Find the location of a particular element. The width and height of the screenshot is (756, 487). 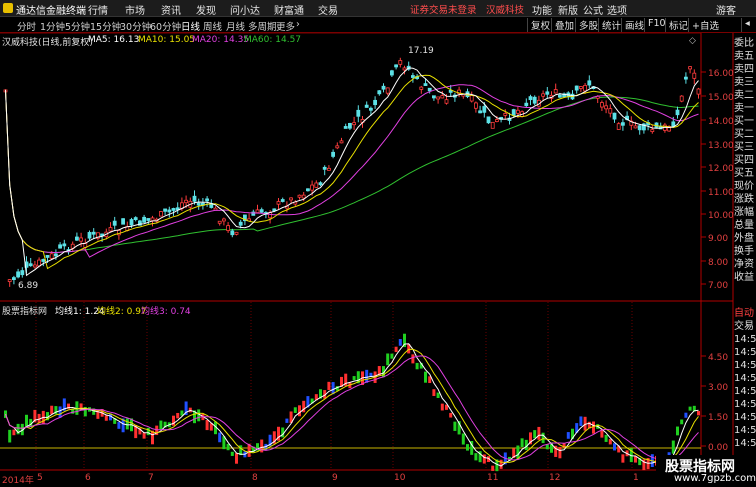

price-axis-label: 12.00 is located at coordinates (721, 169).